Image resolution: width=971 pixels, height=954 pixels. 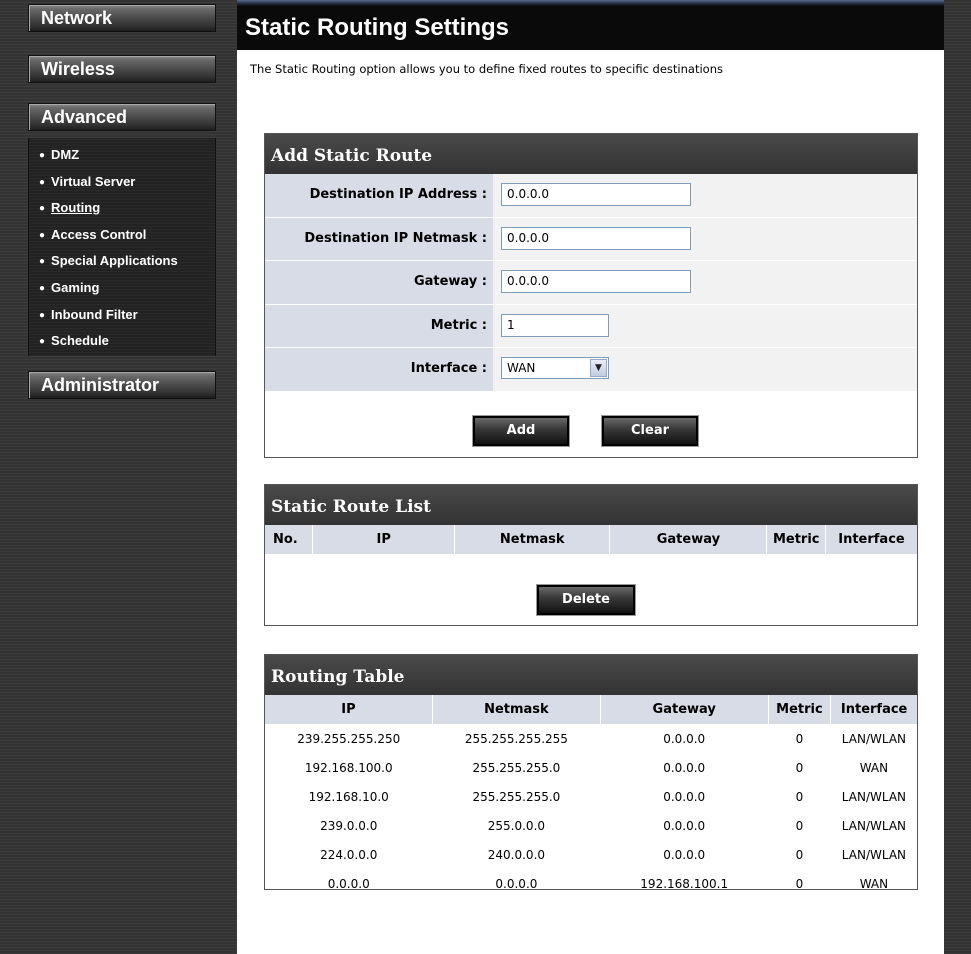 I want to click on static-route-list-heading: Static Route List, so click(x=591, y=505).